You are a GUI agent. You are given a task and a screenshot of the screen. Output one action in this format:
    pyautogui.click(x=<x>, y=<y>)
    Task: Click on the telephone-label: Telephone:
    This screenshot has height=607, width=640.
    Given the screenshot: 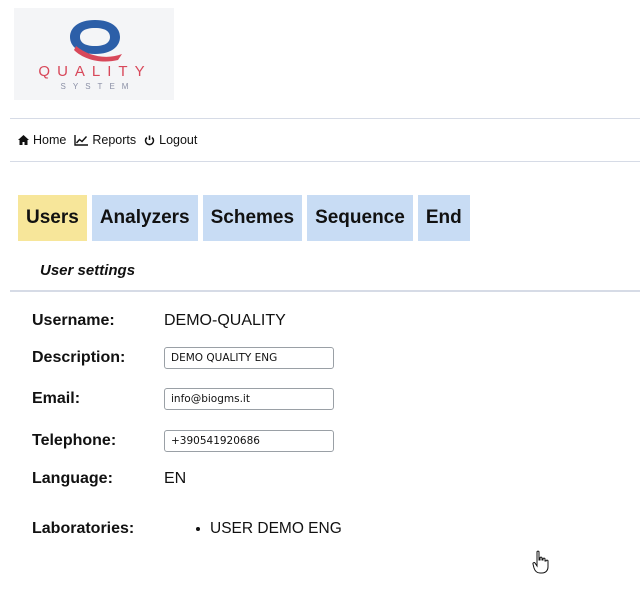 What is the action you would take?
    pyautogui.click(x=74, y=440)
    